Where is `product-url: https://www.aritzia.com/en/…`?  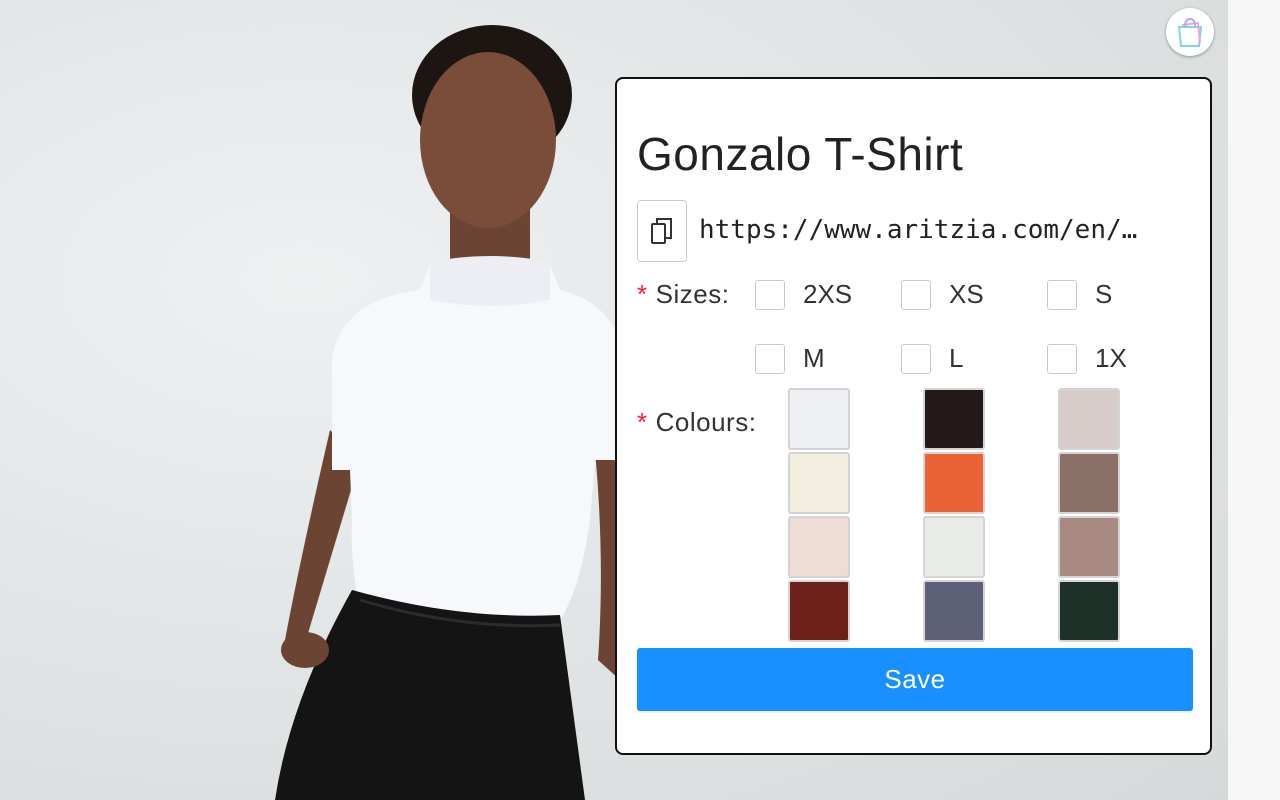
product-url: https://www.aritzia.com/en/… is located at coordinates (918, 230).